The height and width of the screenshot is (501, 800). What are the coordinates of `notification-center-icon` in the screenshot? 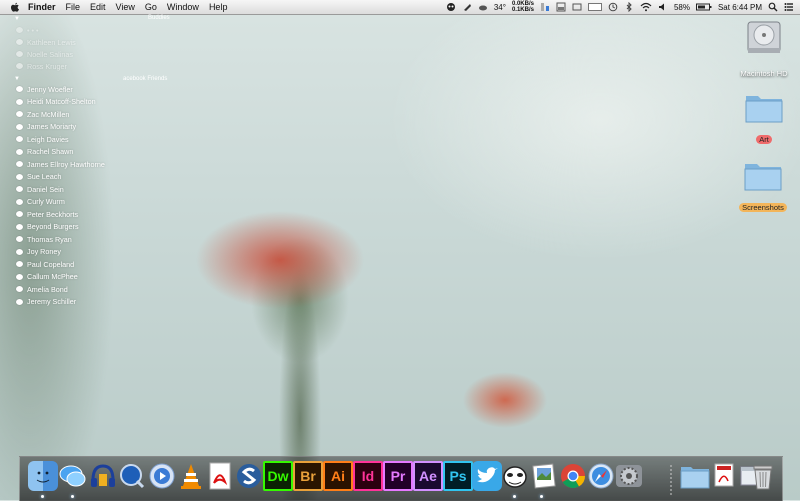 It's located at (789, 7).